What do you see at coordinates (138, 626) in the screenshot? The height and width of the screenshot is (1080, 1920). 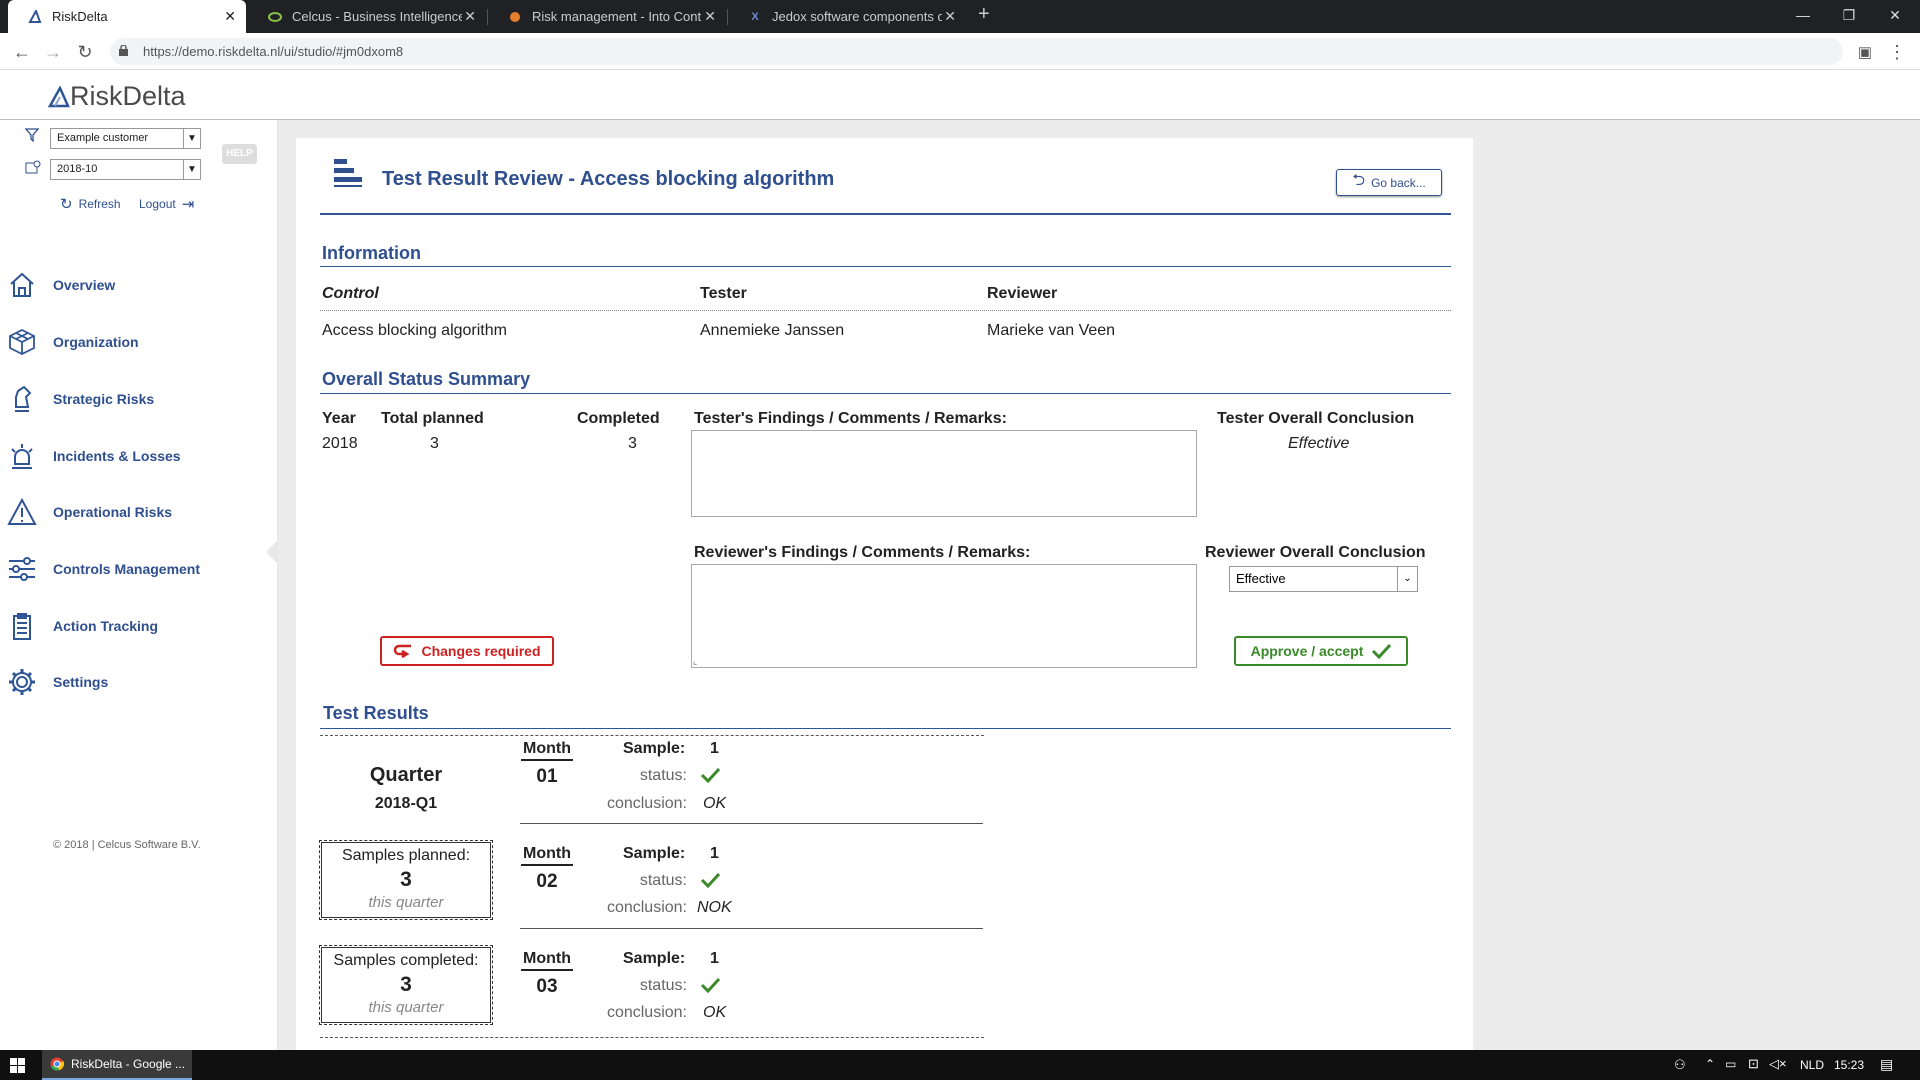 I see `nav-item-action-tracking: Action Tracking` at bounding box center [138, 626].